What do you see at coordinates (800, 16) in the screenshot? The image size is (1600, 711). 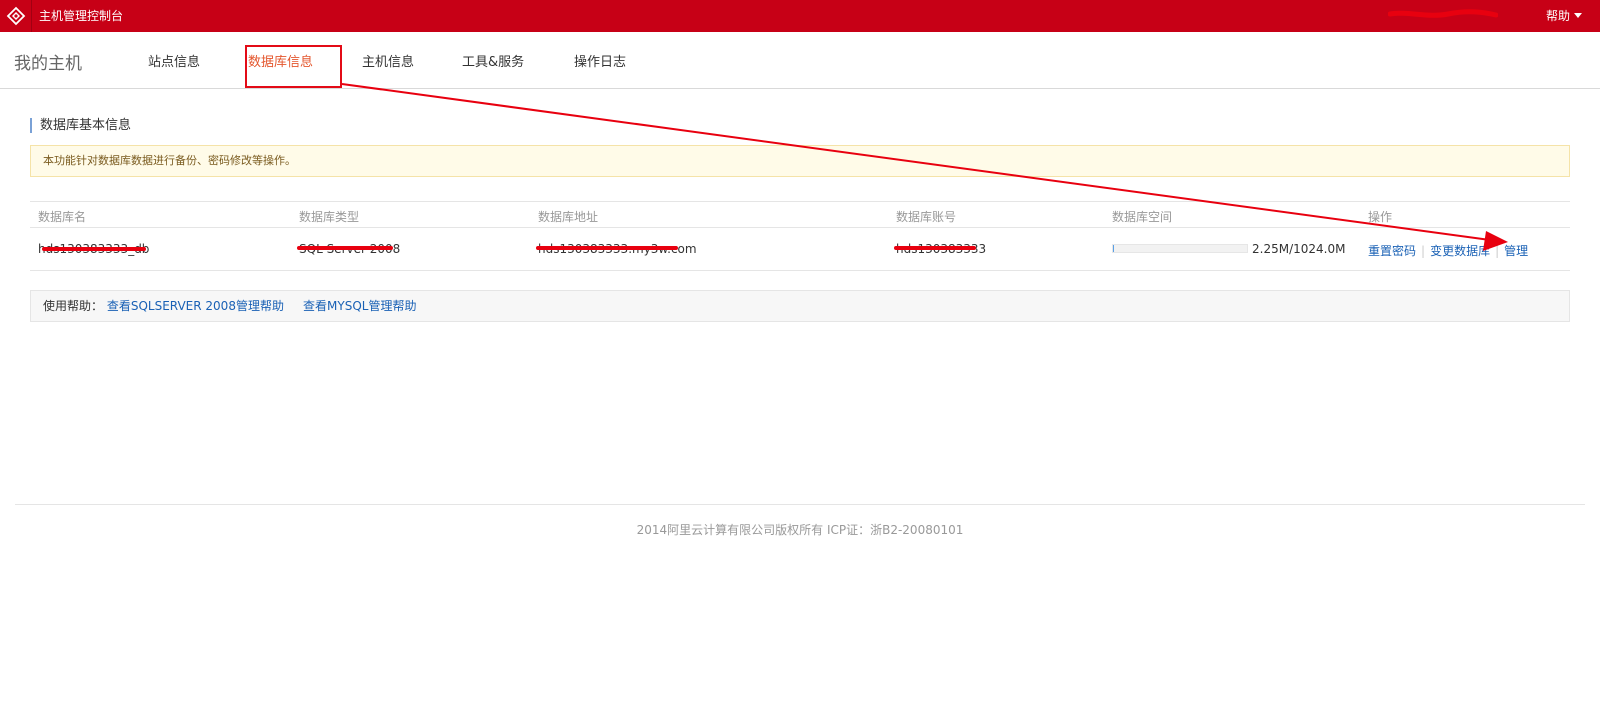 I see `top-header-bar: 主机管理控制台 帮助` at bounding box center [800, 16].